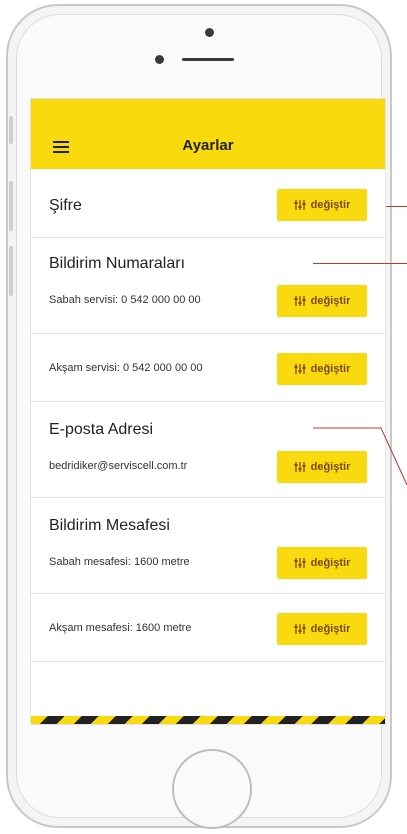 This screenshot has width=407, height=834. What do you see at coordinates (208, 134) in the screenshot?
I see `app-bar: Ayarlar` at bounding box center [208, 134].